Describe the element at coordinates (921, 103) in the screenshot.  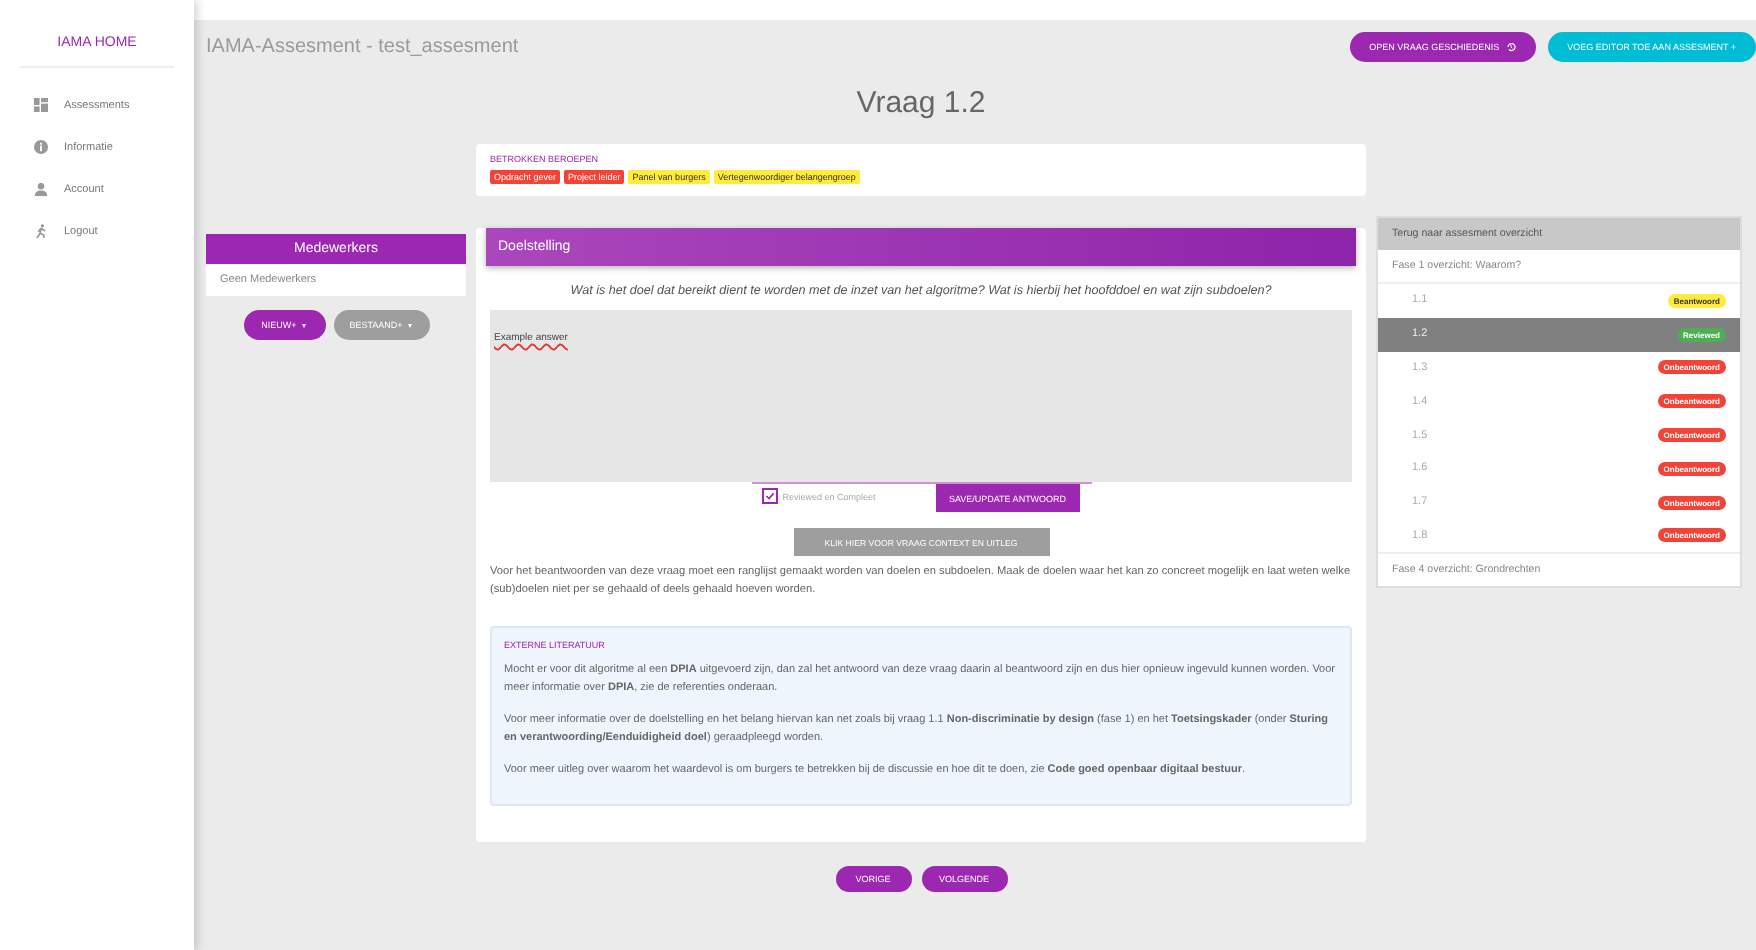
I see `question-title: Vraag 1.2` at that location.